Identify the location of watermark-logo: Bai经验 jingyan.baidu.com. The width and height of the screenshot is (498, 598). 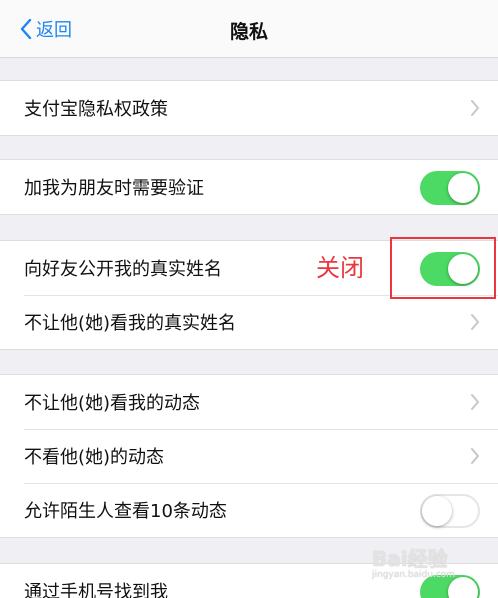
(432, 570).